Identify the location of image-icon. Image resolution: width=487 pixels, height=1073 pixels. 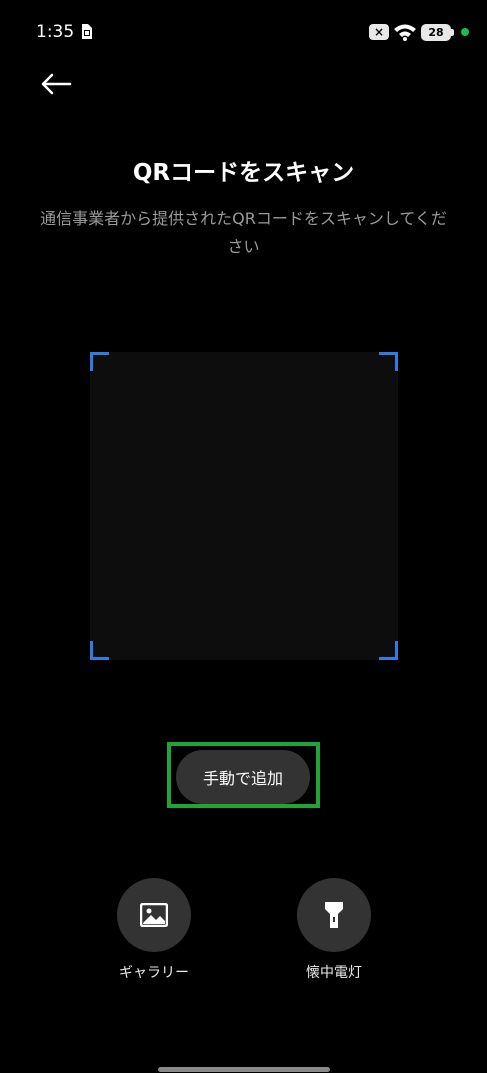
(154, 915).